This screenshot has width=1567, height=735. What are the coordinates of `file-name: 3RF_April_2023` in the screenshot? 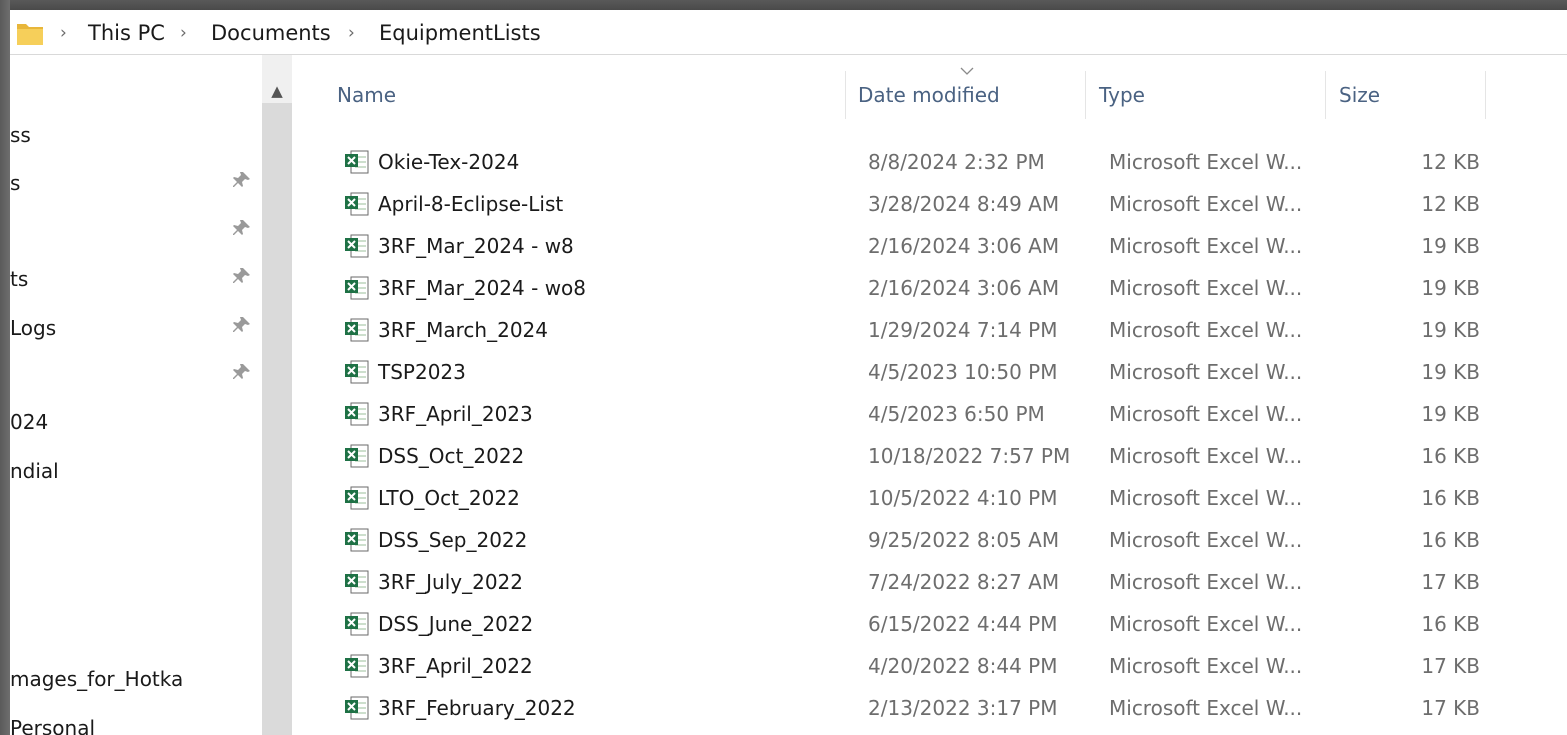 It's located at (455, 414).